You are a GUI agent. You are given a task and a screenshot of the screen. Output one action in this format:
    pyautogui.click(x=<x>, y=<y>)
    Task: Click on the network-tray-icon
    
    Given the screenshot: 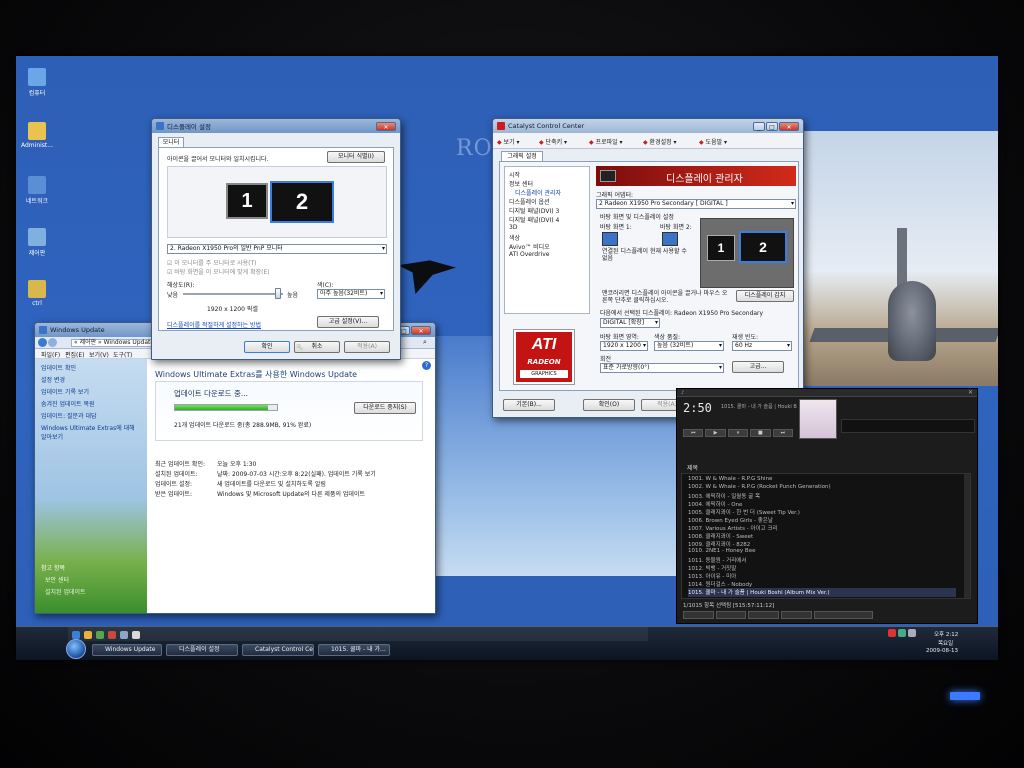 What is the action you would take?
    pyautogui.click(x=902, y=633)
    